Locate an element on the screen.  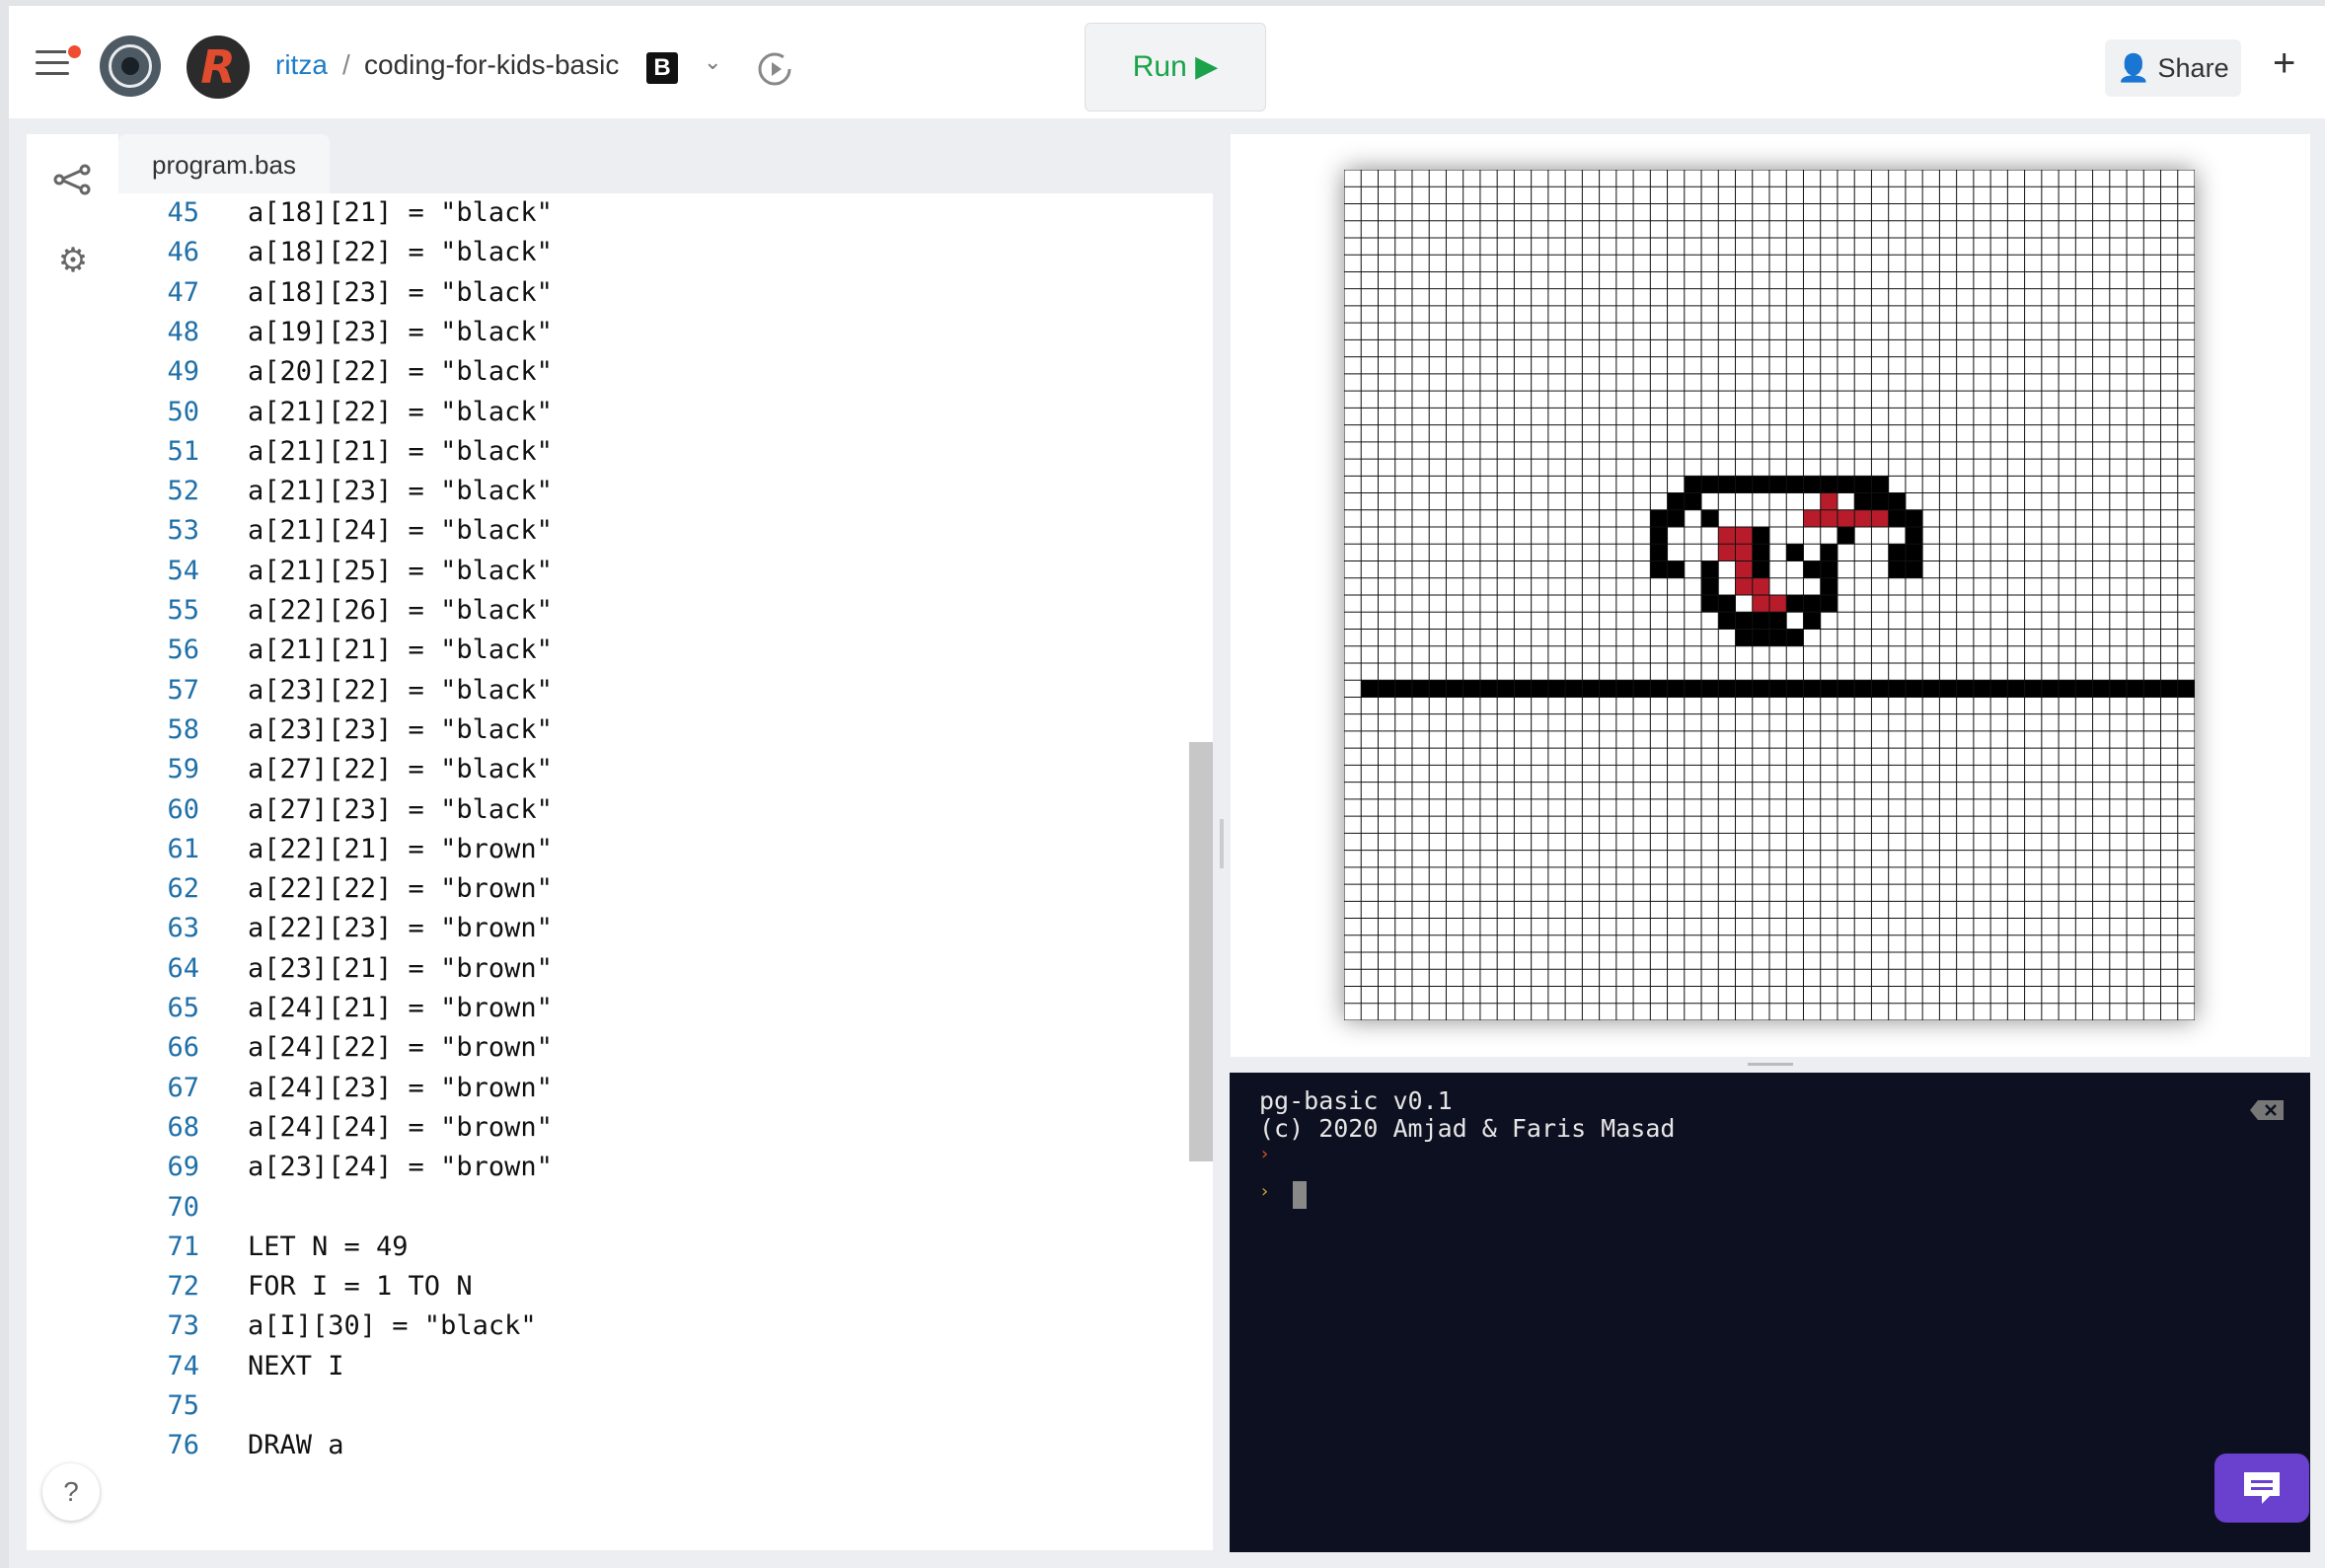
code-line: 68 a[24][24] = "brown" is located at coordinates (335, 1128).